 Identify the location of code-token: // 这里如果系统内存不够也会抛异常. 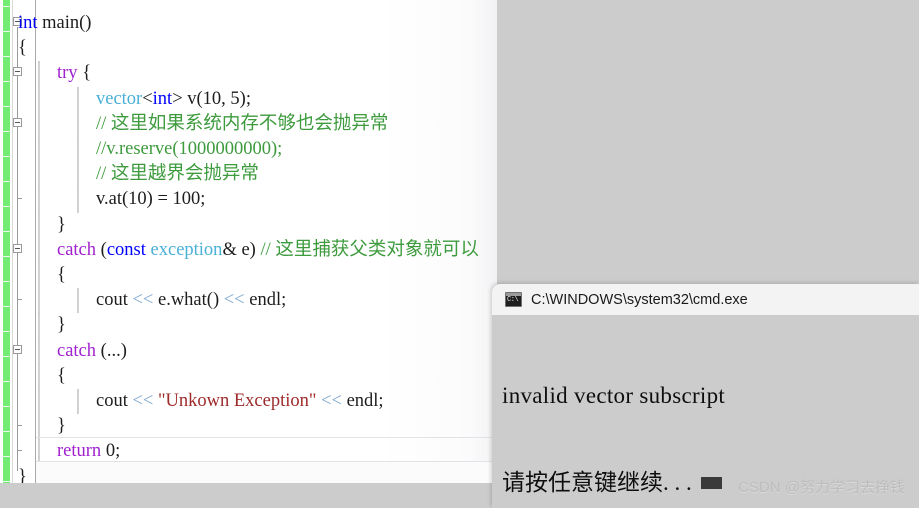
(242, 123).